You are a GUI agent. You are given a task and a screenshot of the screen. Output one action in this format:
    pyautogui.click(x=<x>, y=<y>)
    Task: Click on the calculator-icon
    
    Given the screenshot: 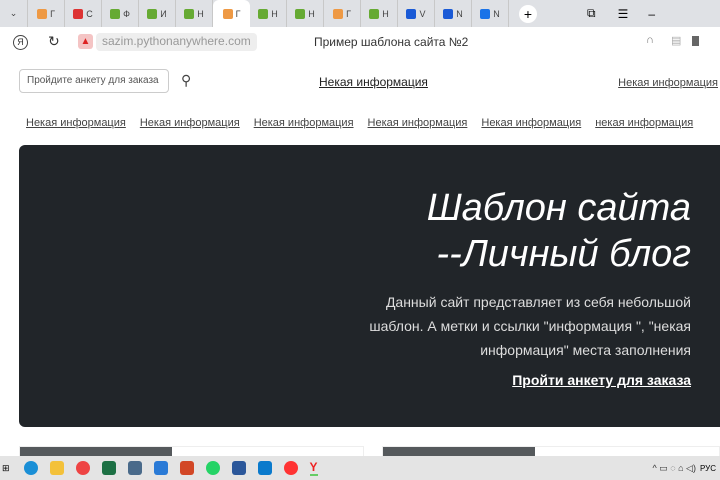 What is the action you would take?
    pyautogui.click(x=134, y=468)
    